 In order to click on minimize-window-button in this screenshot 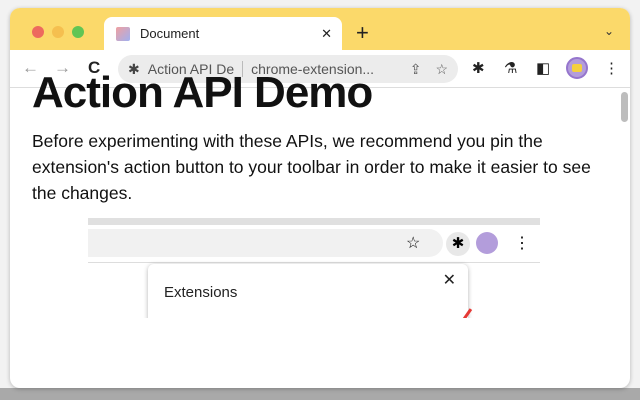, I will do `click(58, 32)`.